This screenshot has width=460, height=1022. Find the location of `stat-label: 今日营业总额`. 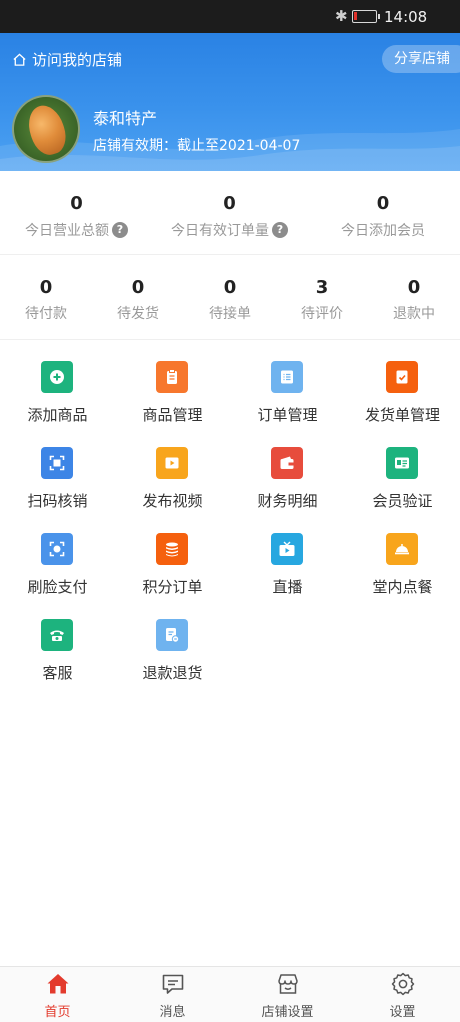

stat-label: 今日营业总额 is located at coordinates (67, 231).